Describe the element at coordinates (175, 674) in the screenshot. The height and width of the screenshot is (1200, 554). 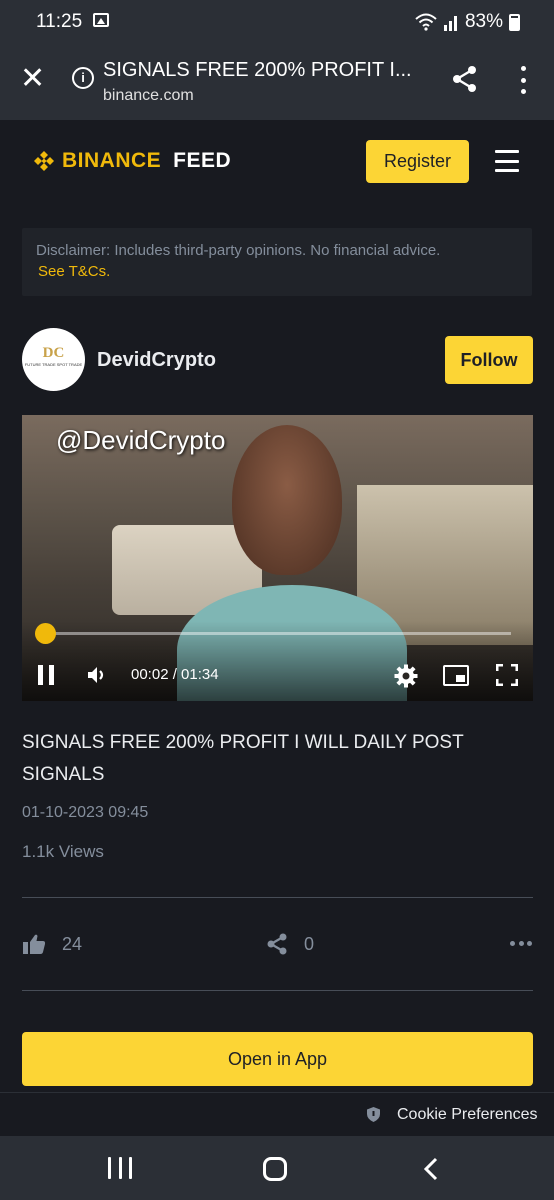
I see `video-time: 00:02 / 01:34` at that location.